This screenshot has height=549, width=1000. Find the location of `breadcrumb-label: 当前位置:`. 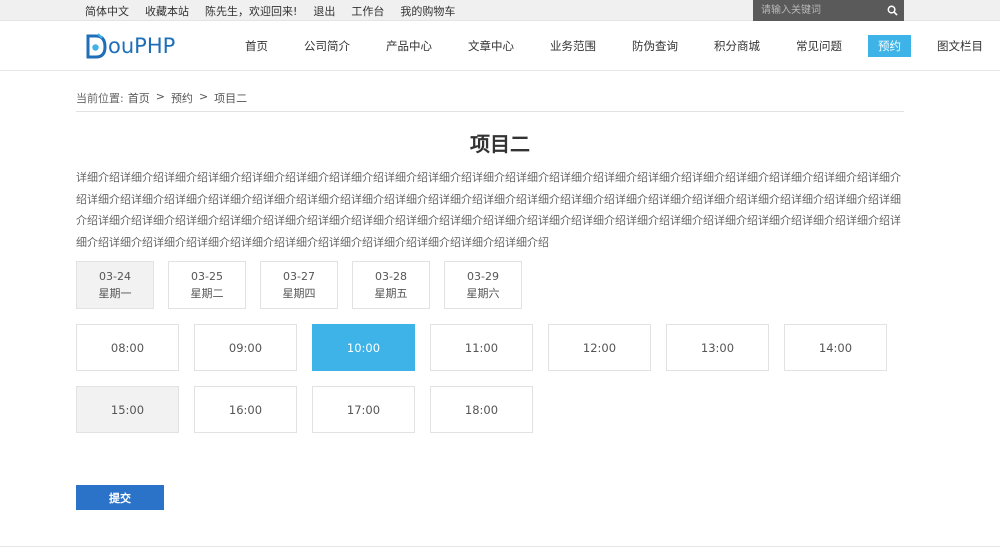

breadcrumb-label: 当前位置: is located at coordinates (100, 98).